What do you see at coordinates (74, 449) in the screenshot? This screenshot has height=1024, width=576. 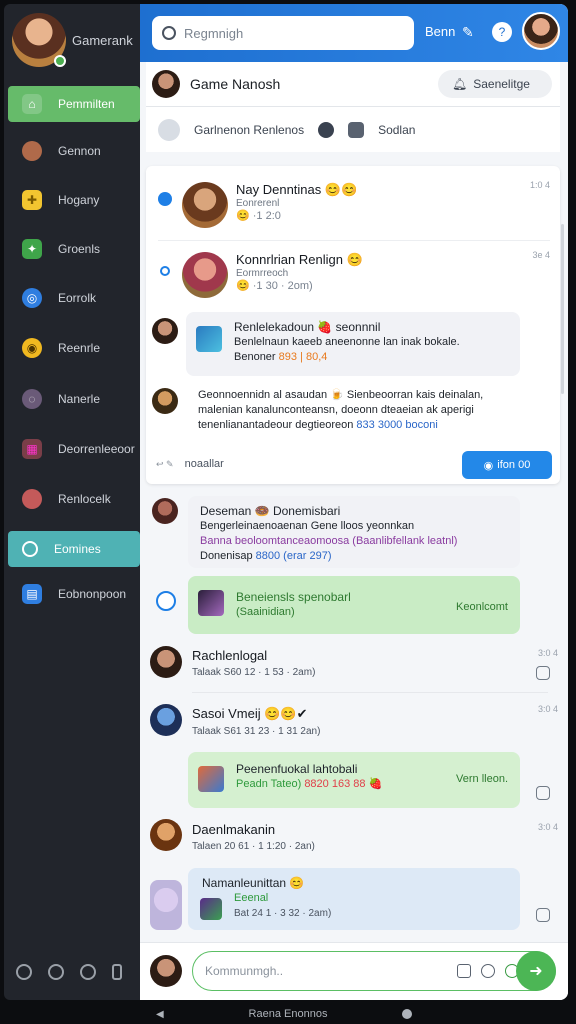 I see `sidebar-item-deorrenleeoor: ▦ Deorrenleeoor` at bounding box center [74, 449].